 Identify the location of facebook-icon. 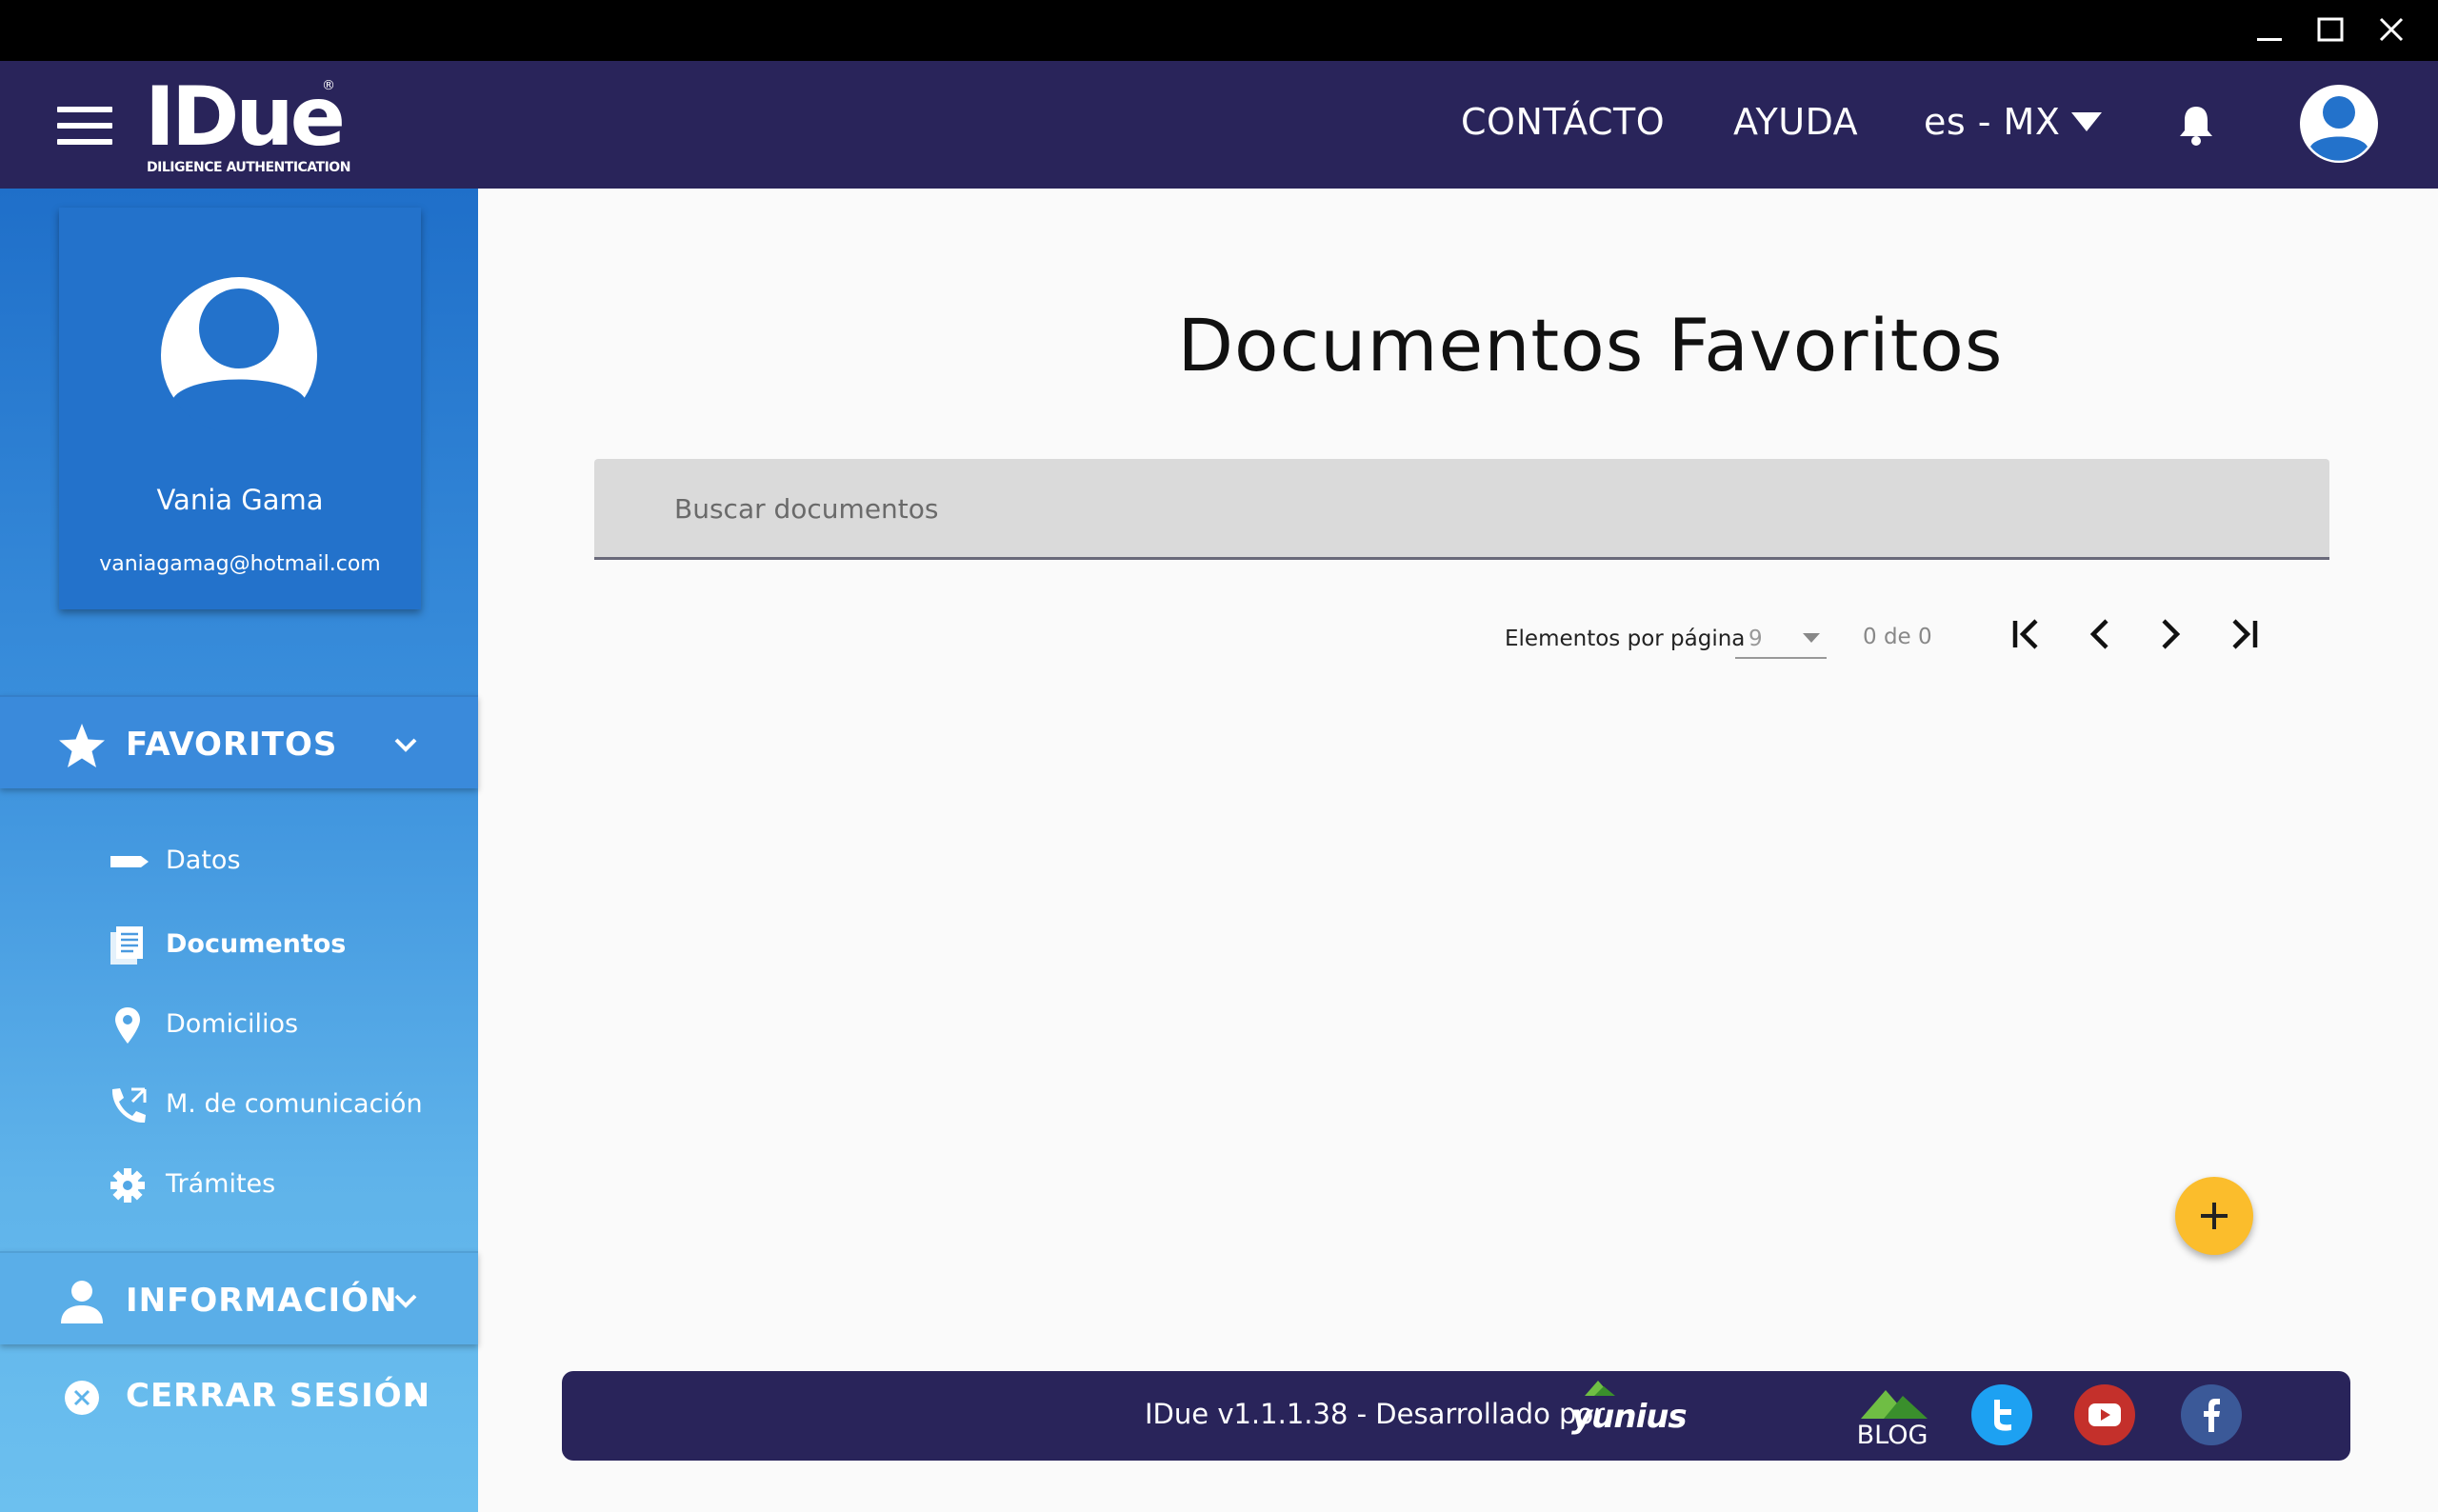
(2212, 1415).